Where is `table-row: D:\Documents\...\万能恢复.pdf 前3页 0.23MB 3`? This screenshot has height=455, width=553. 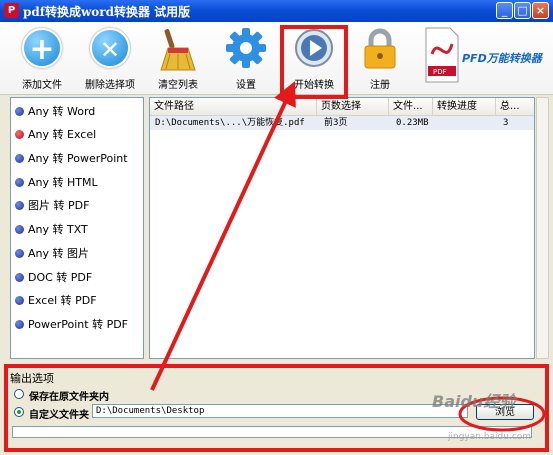
table-row: D:\Documents\...\万能恢复.pdf 前3页 0.23MB 3 is located at coordinates (342, 123).